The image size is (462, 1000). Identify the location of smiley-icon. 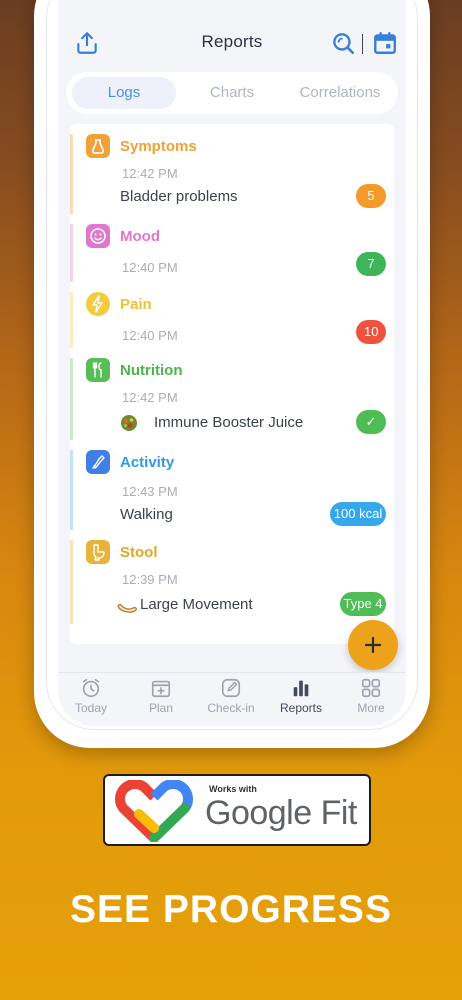
(98, 236).